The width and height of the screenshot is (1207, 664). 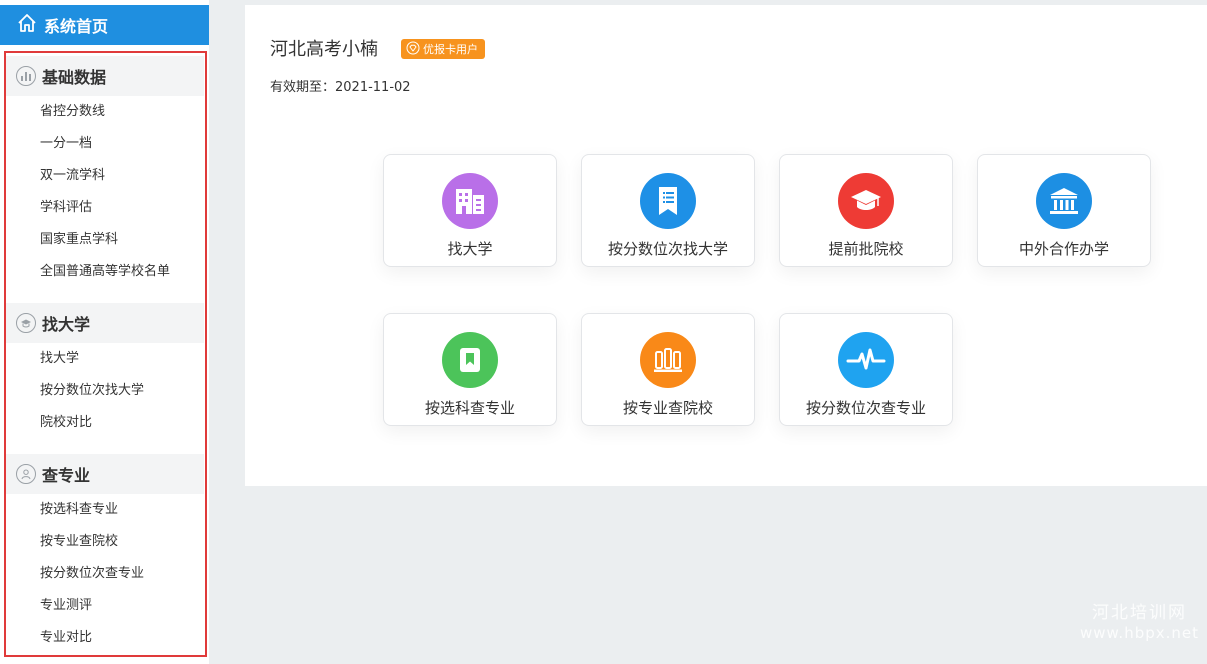 What do you see at coordinates (72, 112) in the screenshot?
I see `sidebar-item-province-control-line: 省控分数线` at bounding box center [72, 112].